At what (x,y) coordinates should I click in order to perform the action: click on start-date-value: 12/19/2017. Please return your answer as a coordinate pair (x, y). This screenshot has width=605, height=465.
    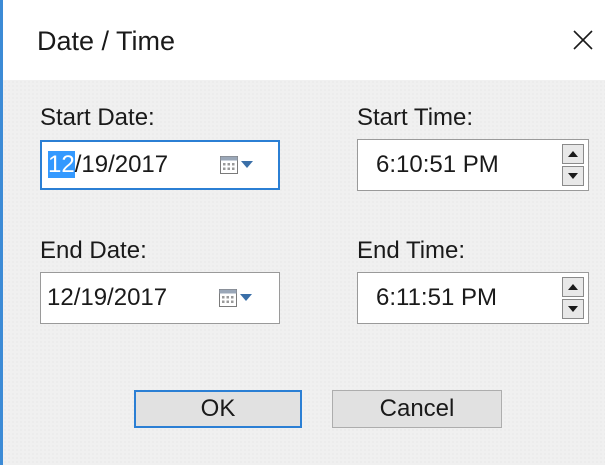
    Looking at the image, I should click on (108, 165).